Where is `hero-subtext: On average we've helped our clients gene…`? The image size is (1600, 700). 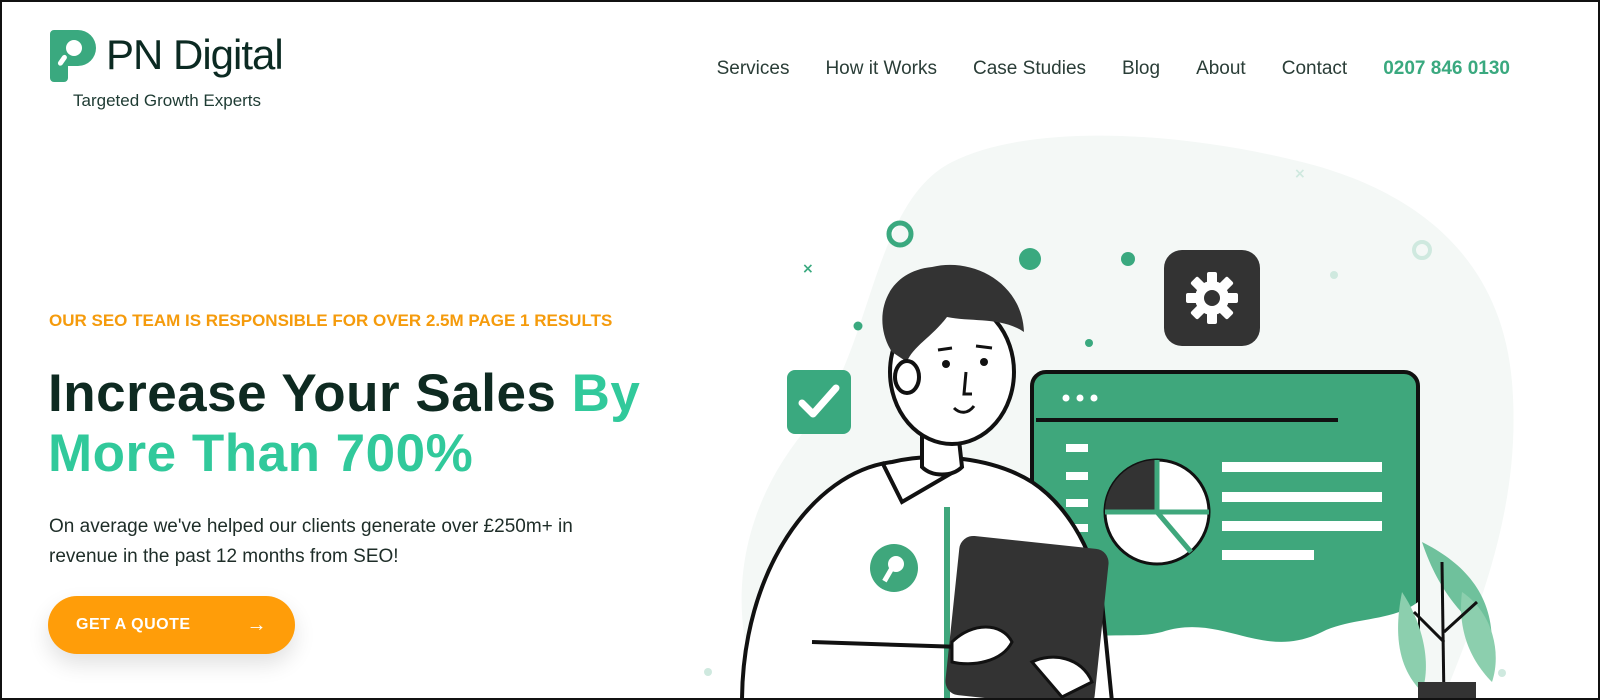
hero-subtext: On average we've helped our clients gene… is located at coordinates (311, 541).